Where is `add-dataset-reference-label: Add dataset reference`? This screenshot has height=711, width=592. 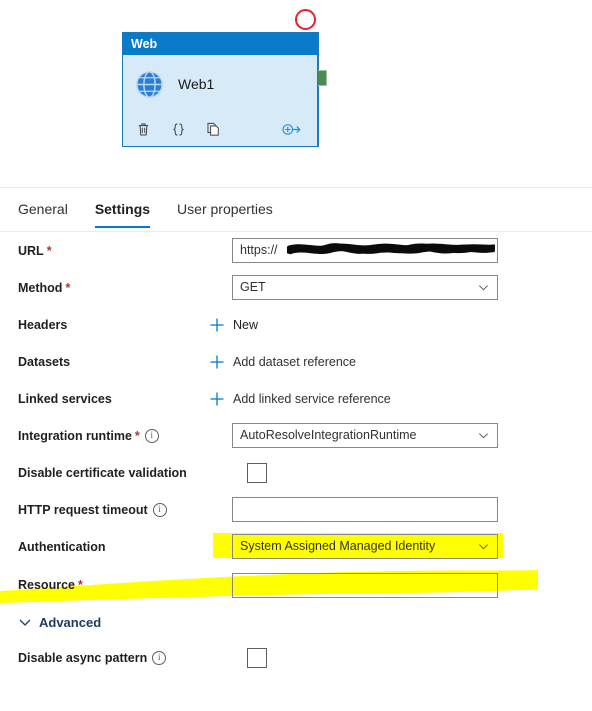
add-dataset-reference-label: Add dataset reference is located at coordinates (294, 361).